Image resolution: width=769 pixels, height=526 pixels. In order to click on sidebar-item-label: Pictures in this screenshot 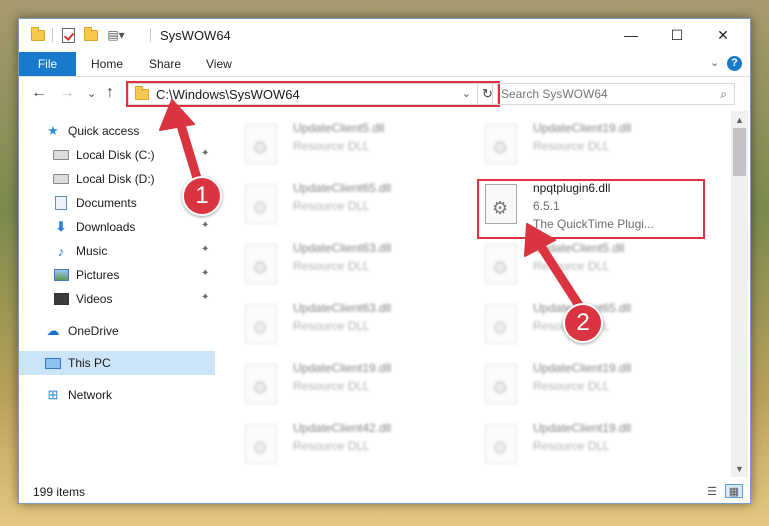, I will do `click(98, 275)`.